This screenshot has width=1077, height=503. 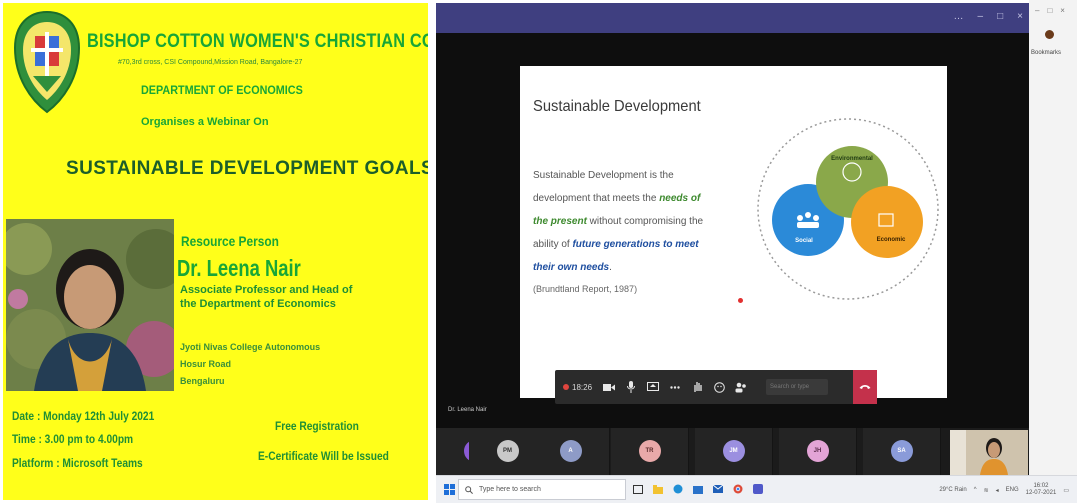 I want to click on clock: 16:02 12-07-2021, so click(x=1041, y=490).